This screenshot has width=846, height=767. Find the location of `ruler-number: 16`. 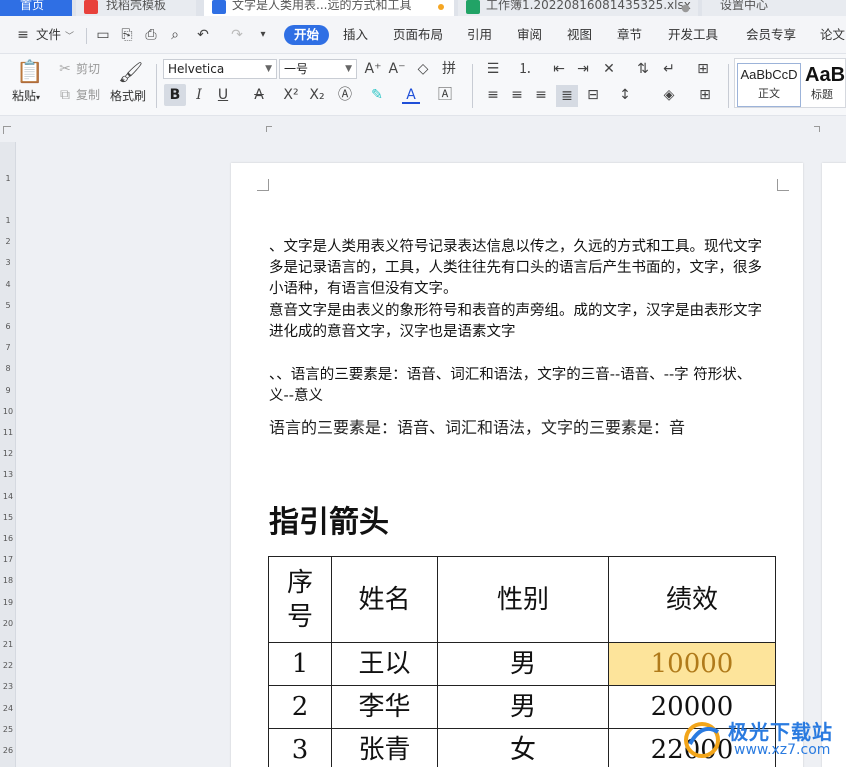

ruler-number: 16 is located at coordinates (8, 538).